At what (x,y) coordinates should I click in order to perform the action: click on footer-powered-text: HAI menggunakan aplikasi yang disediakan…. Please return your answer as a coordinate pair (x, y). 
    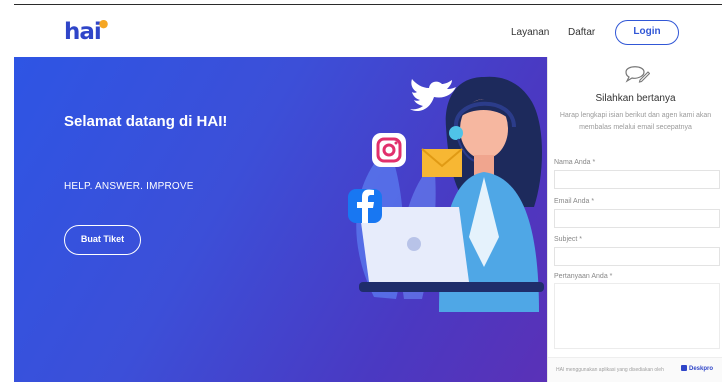
    Looking at the image, I should click on (610, 370).